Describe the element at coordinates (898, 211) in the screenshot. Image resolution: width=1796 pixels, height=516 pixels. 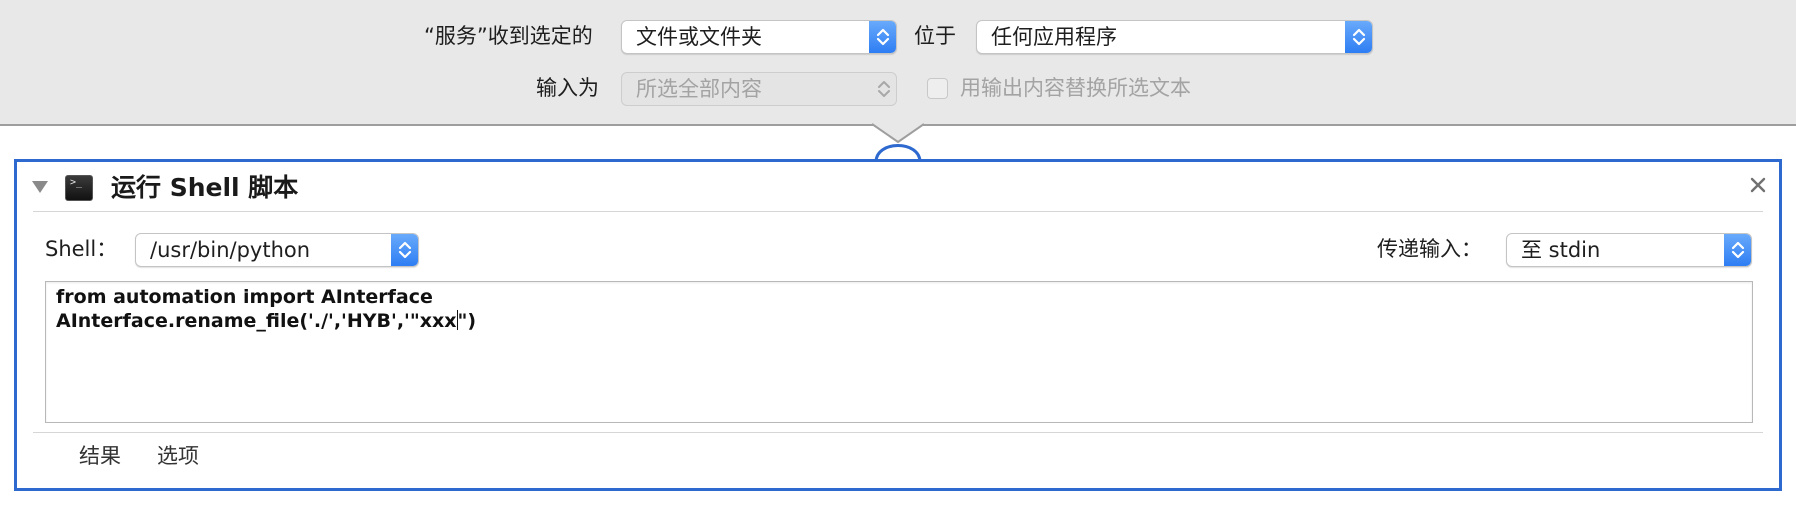
I see `title-divider` at that location.